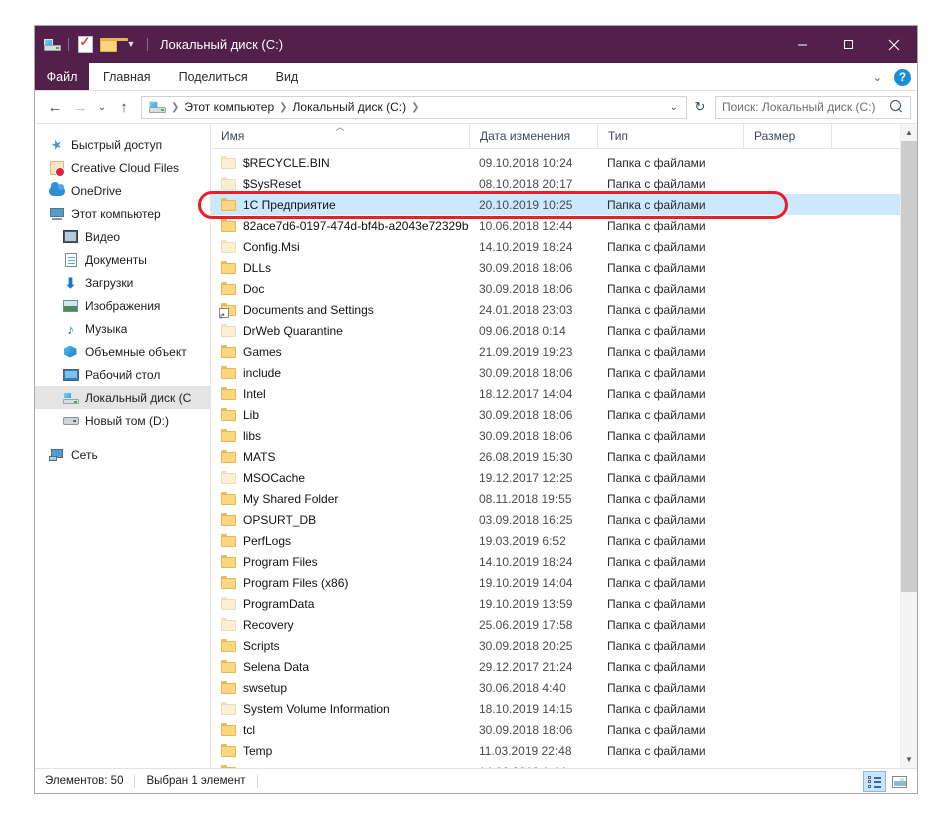  What do you see at coordinates (62, 76) in the screenshot?
I see `tab-file: Файл` at bounding box center [62, 76].